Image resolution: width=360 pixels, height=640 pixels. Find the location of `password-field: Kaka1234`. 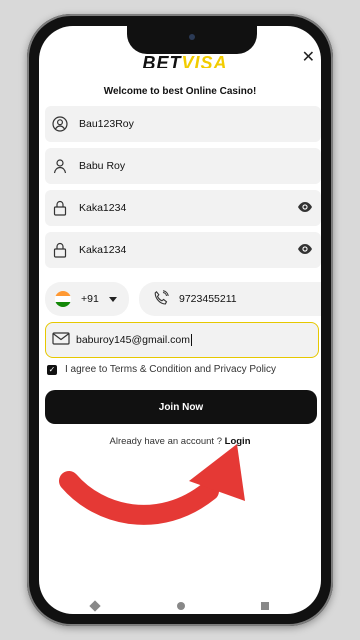

password-field: Kaka1234 is located at coordinates (183, 208).